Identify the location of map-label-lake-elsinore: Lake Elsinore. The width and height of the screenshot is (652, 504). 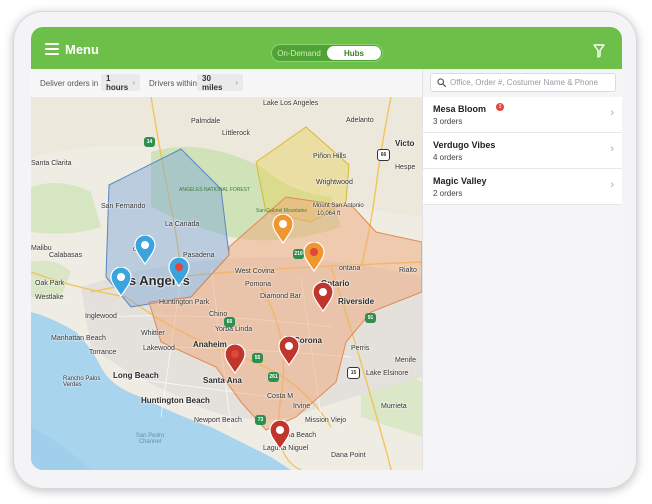
(387, 373).